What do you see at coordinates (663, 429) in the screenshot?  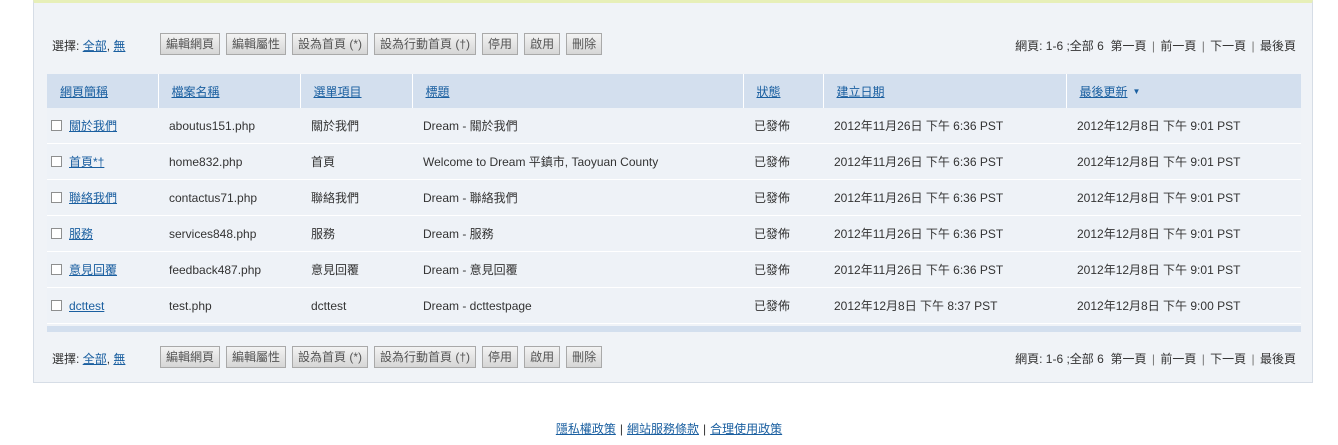 I see `terms-of-service-link: 網站服務條款` at bounding box center [663, 429].